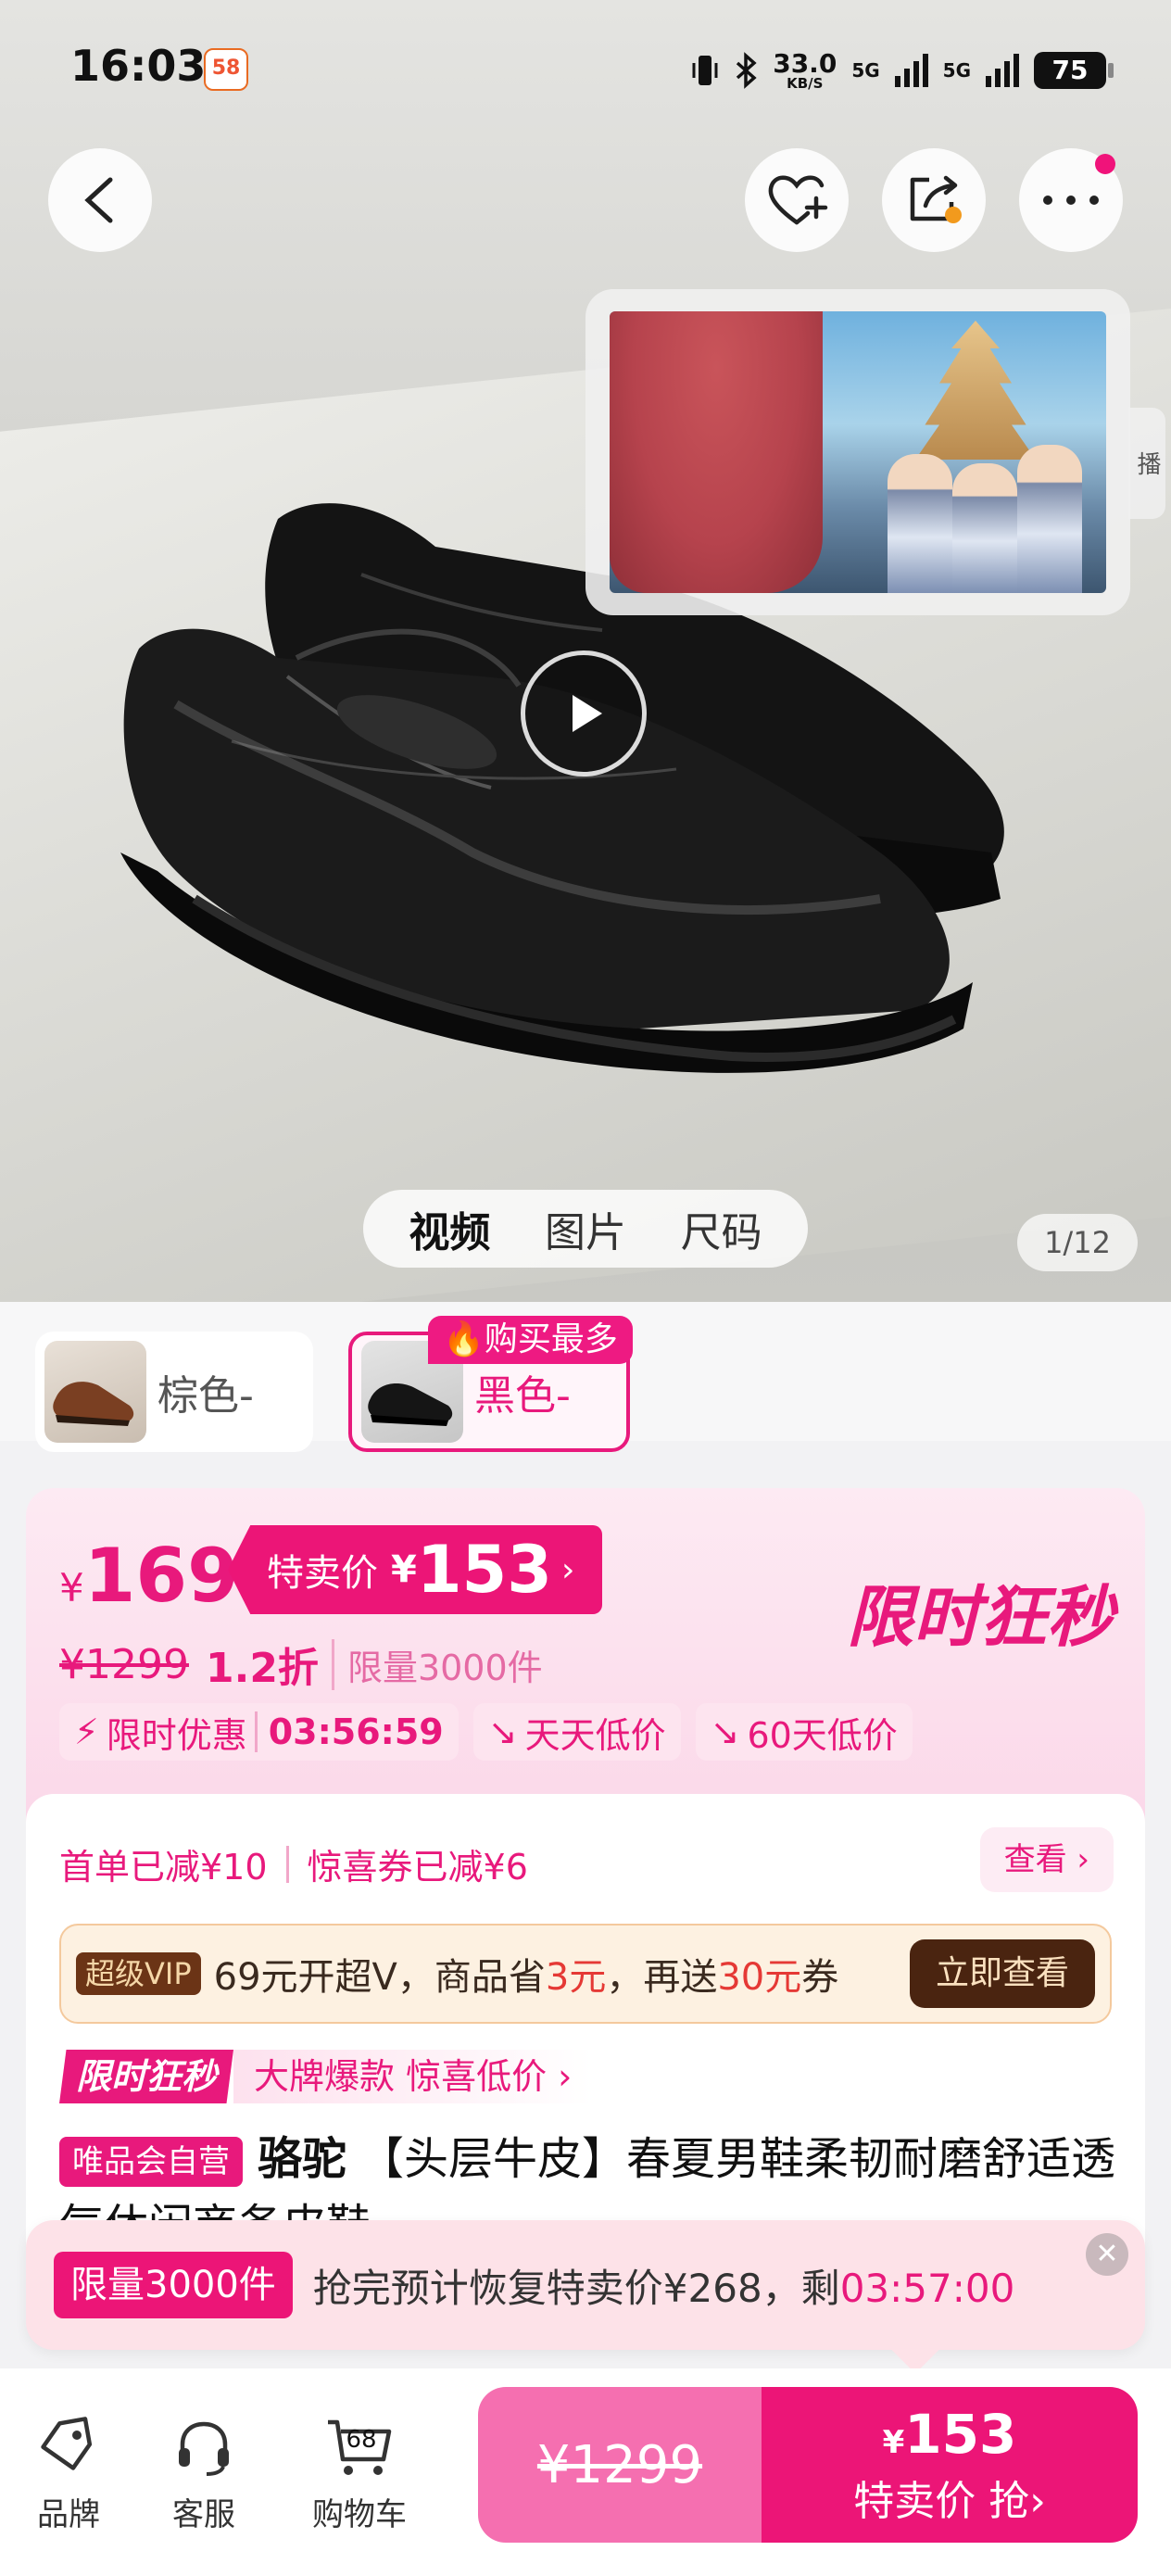  I want to click on bluetooth-icon, so click(747, 70).